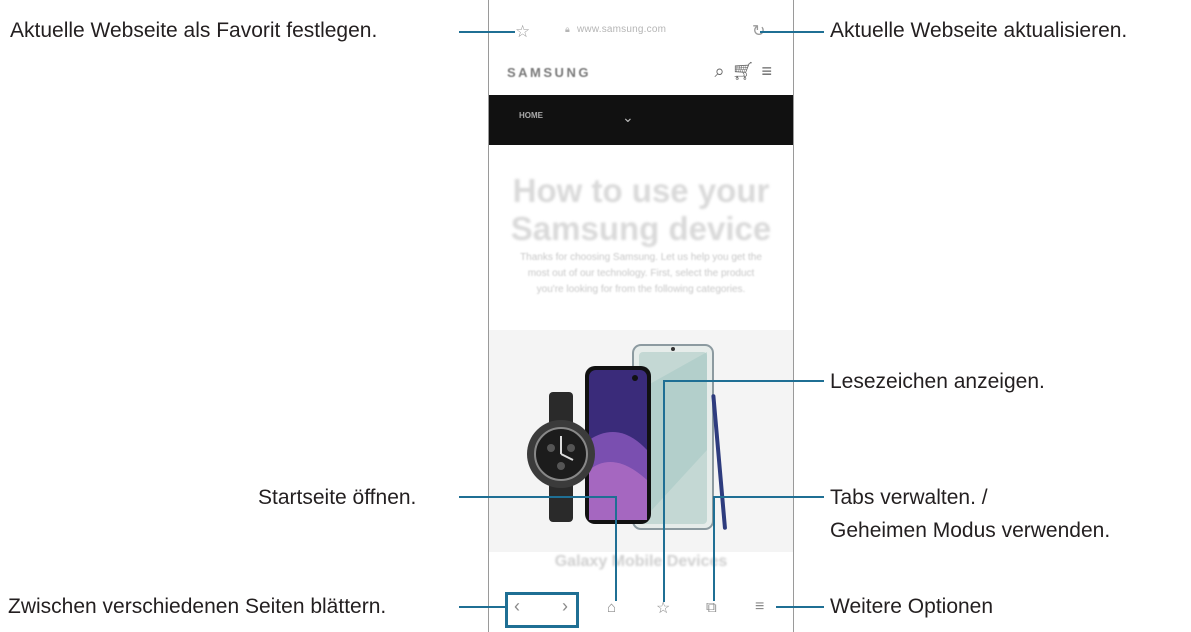  What do you see at coordinates (627, 437) in the screenshot?
I see `devices-illustration` at bounding box center [627, 437].